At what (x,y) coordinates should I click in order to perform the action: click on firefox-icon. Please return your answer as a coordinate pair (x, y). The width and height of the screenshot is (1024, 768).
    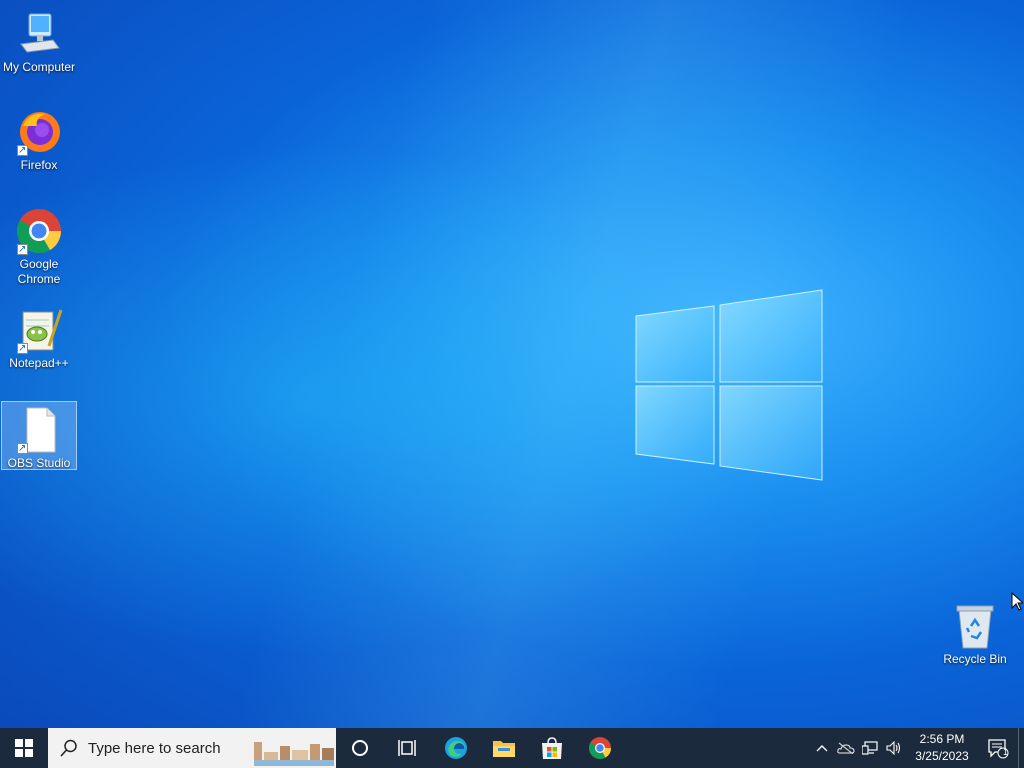
    Looking at the image, I should click on (39, 133).